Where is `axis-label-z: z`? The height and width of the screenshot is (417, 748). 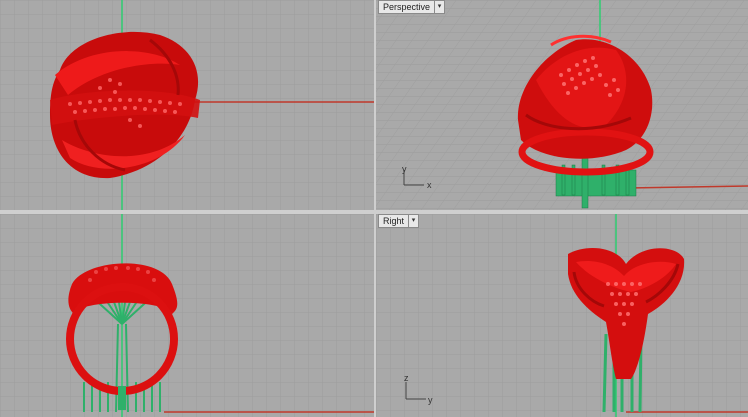
axis-label-z: z is located at coordinates (406, 378).